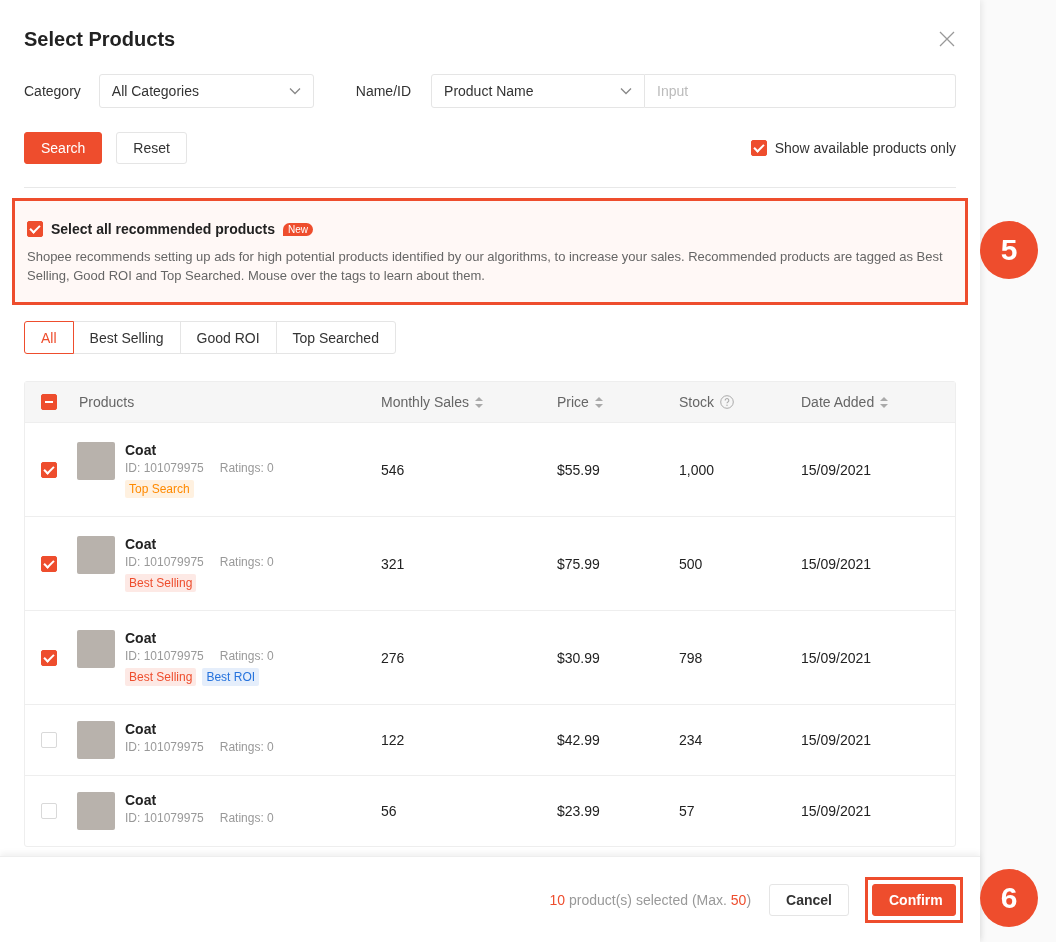 The image size is (1056, 942). What do you see at coordinates (578, 657) in the screenshot?
I see `table-cell-text: $30.99` at bounding box center [578, 657].